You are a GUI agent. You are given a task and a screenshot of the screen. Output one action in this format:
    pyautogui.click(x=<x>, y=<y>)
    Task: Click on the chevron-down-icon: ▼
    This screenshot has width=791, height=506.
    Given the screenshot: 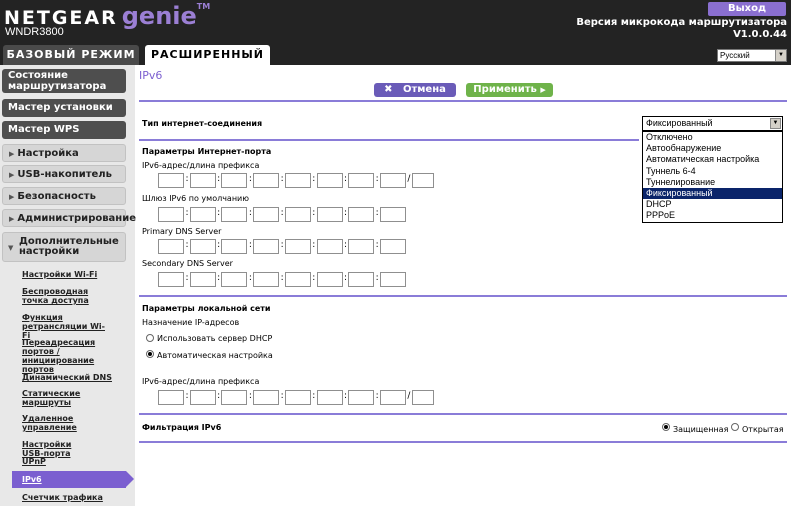 What is the action you would take?
    pyautogui.click(x=11, y=248)
    